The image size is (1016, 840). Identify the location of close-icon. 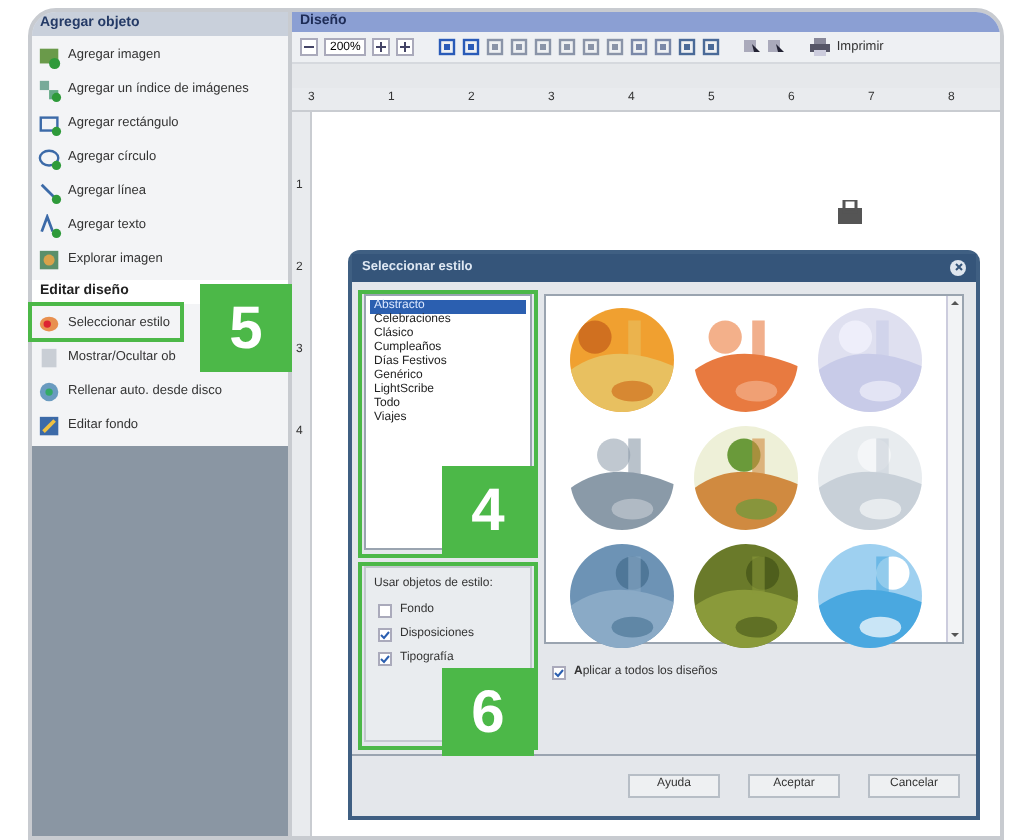
(958, 267).